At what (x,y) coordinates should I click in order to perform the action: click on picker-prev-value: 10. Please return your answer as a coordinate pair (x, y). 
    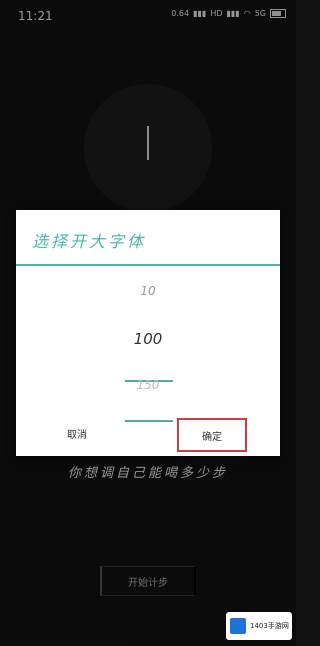
    Looking at the image, I should click on (148, 291).